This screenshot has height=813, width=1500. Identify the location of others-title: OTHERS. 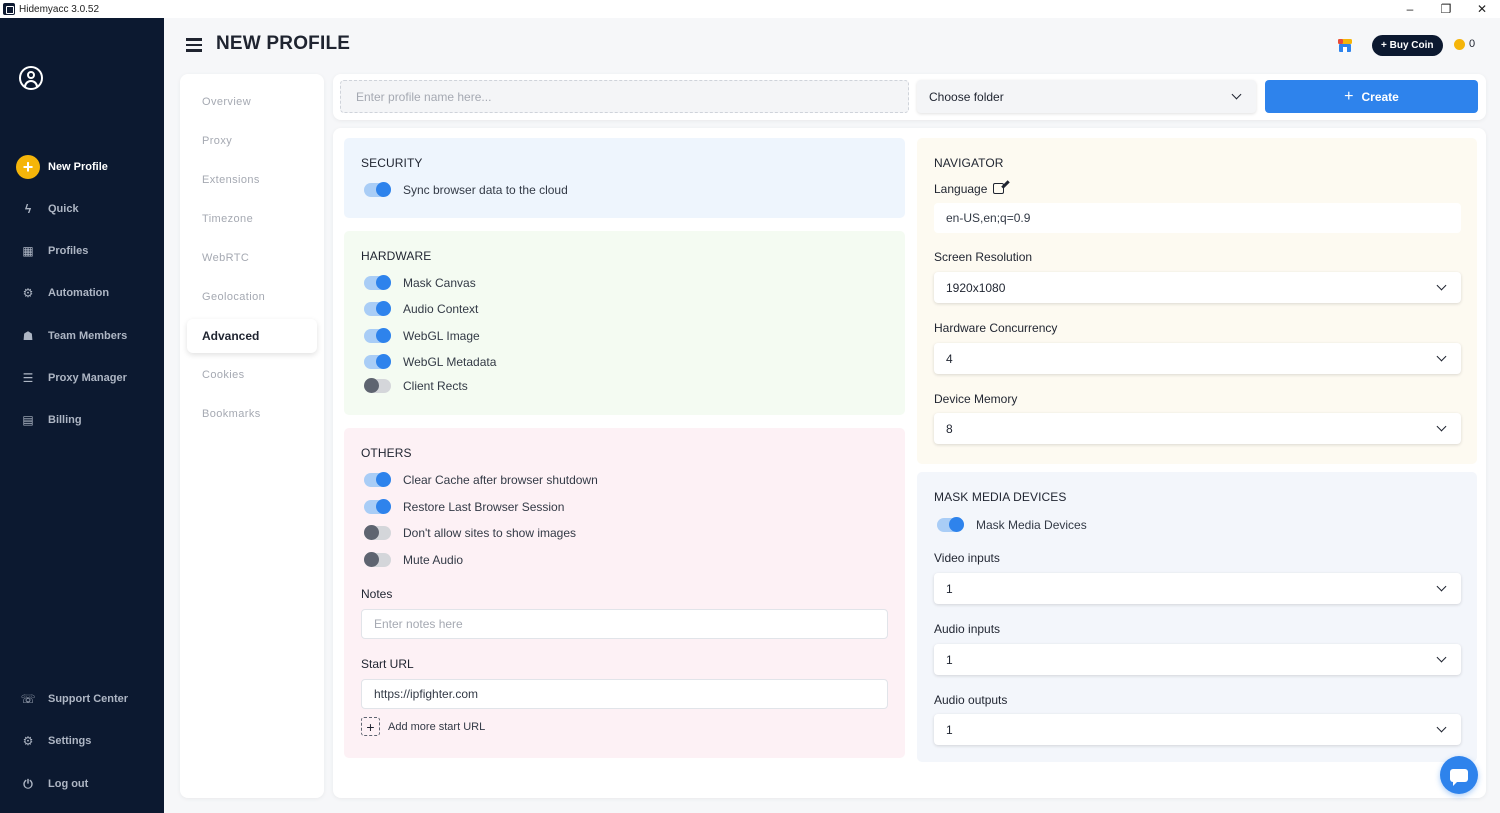
(386, 453).